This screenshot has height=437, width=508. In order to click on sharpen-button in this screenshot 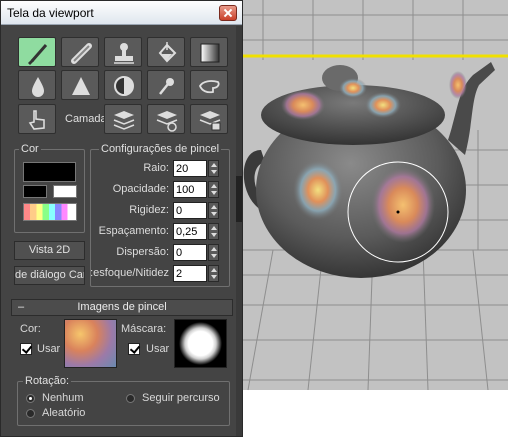, I will do `click(80, 85)`.